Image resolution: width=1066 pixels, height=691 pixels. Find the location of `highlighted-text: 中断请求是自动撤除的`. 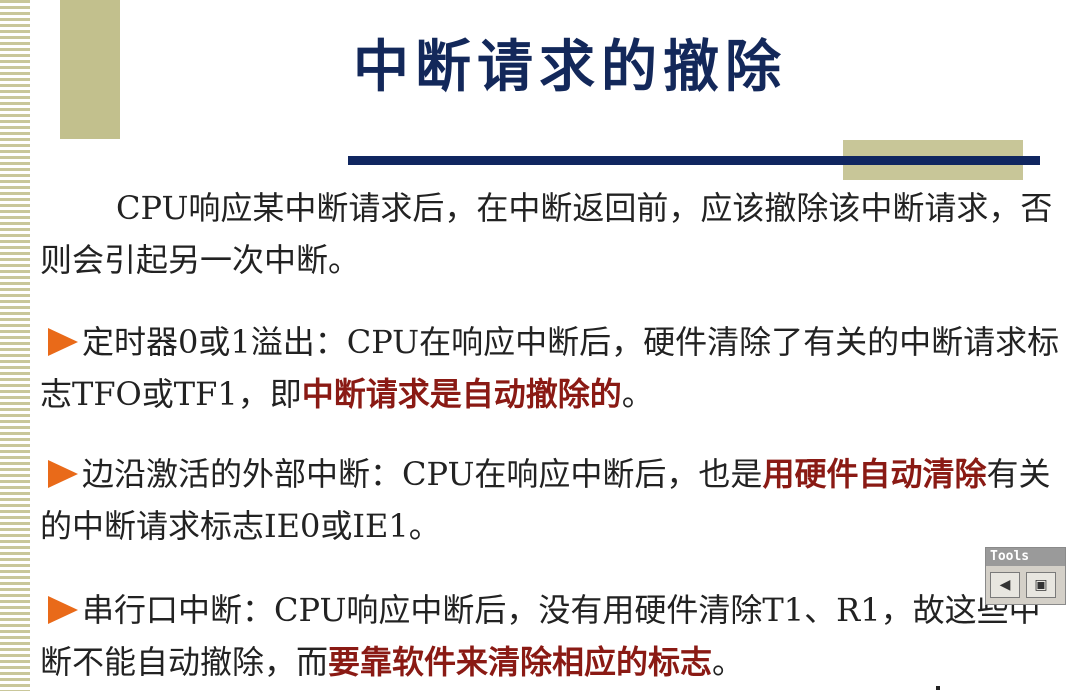

highlighted-text: 中断请求是自动撤除的 is located at coordinates (461, 394).